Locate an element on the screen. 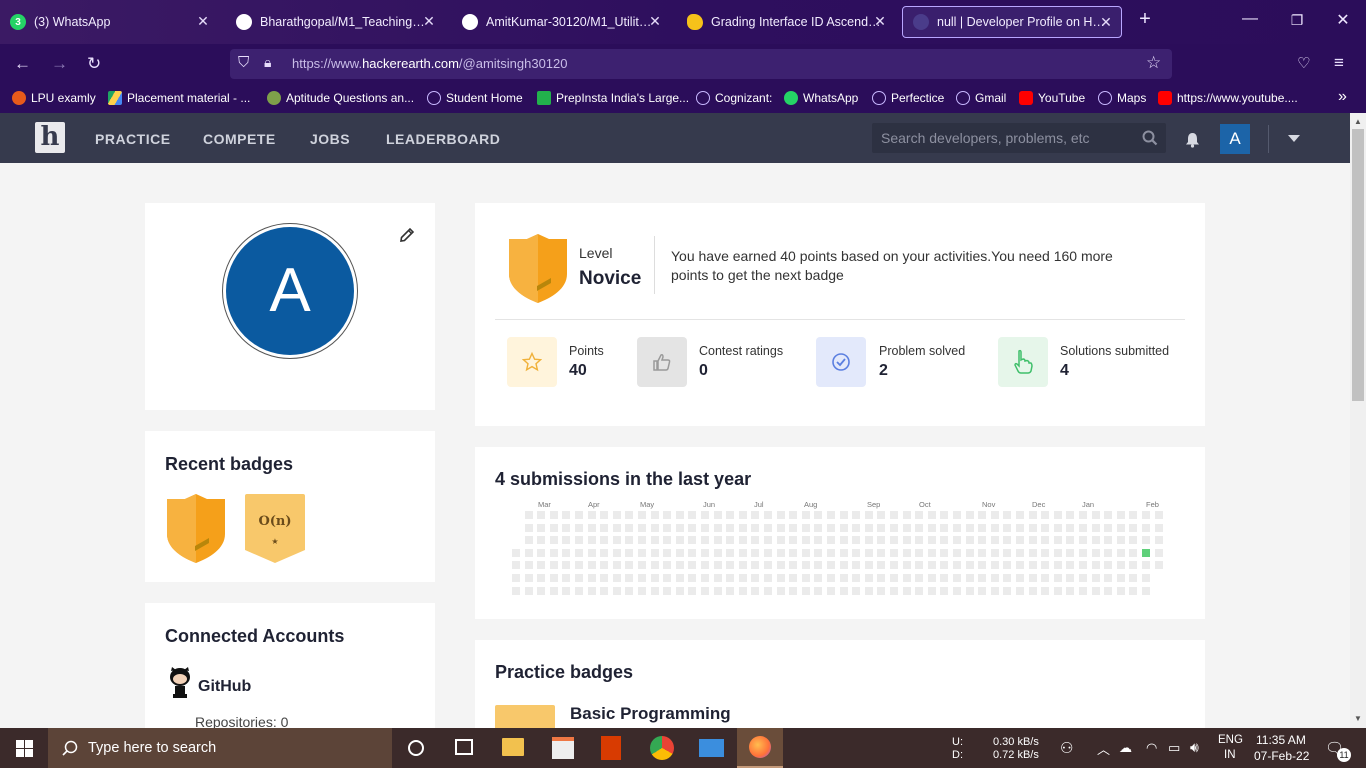 The height and width of the screenshot is (768, 1366). bell-icon is located at coordinates (1192, 140).